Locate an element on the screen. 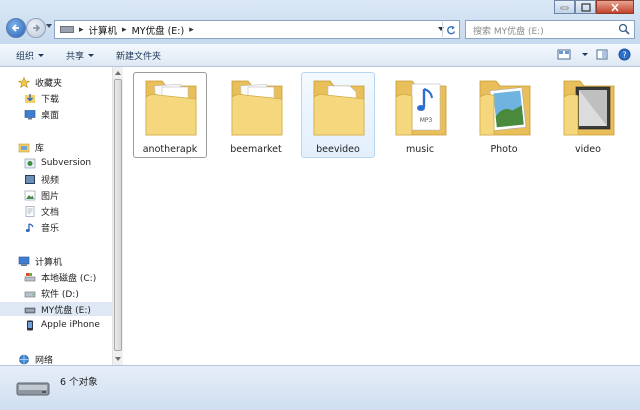  nav-label: 视频 is located at coordinates (50, 180).